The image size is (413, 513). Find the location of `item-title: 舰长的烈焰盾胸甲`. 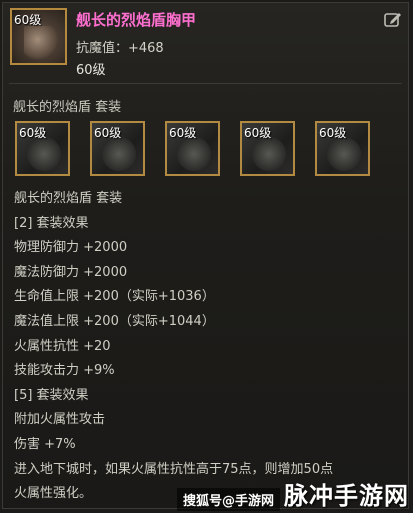

item-title: 舰长的烈焰盾胸甲 is located at coordinates (136, 20).